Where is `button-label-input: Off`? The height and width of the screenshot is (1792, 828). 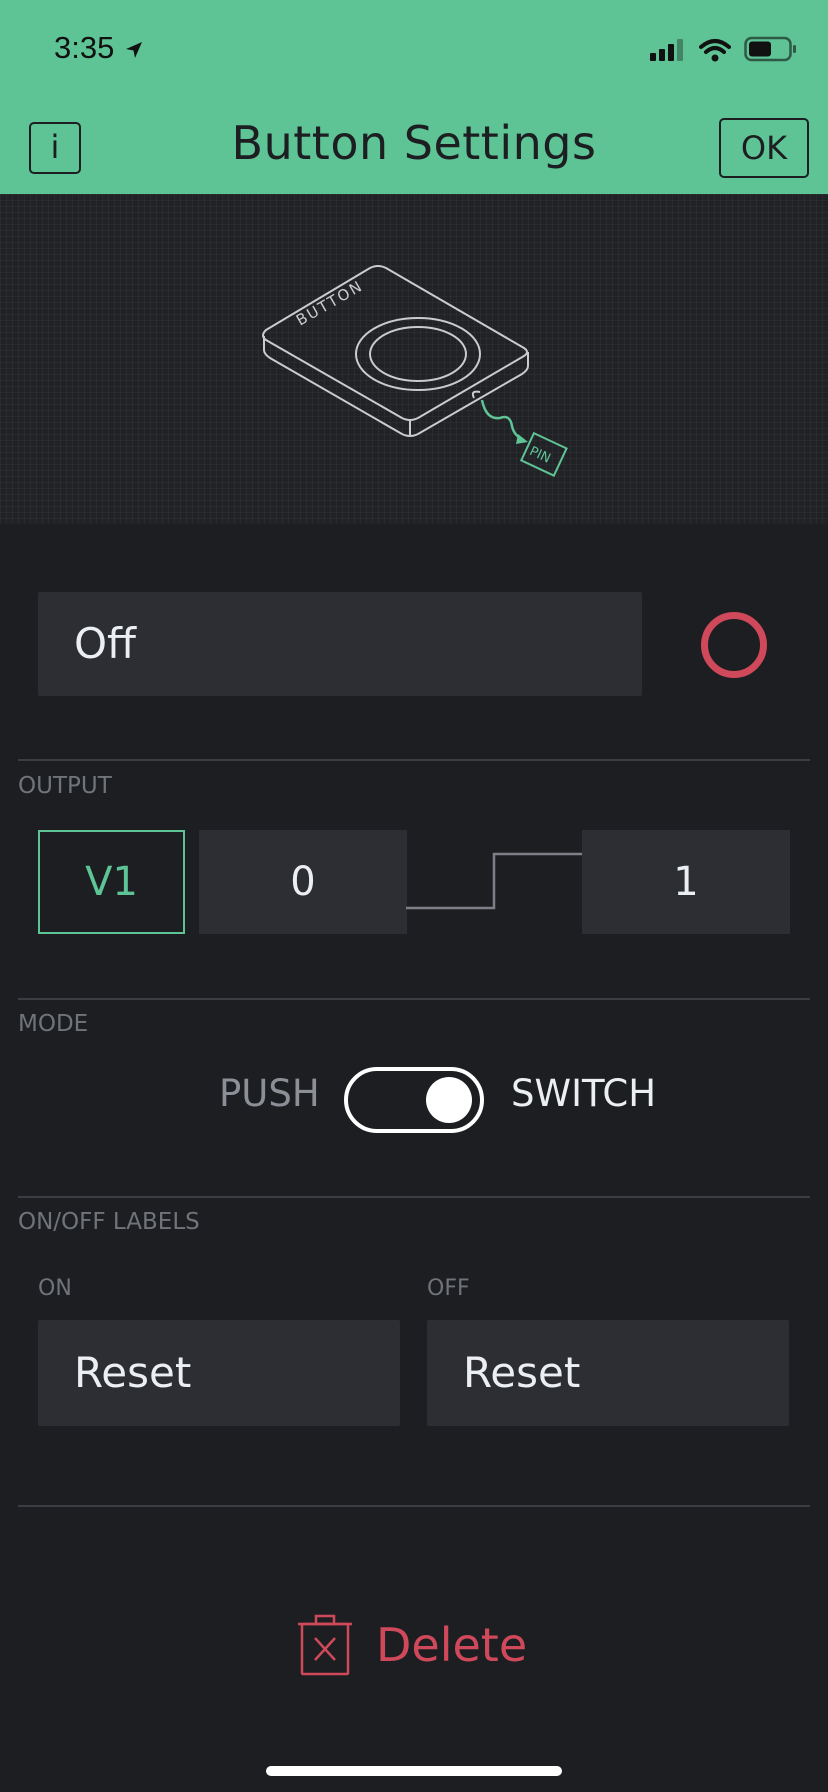 button-label-input: Off is located at coordinates (340, 644).